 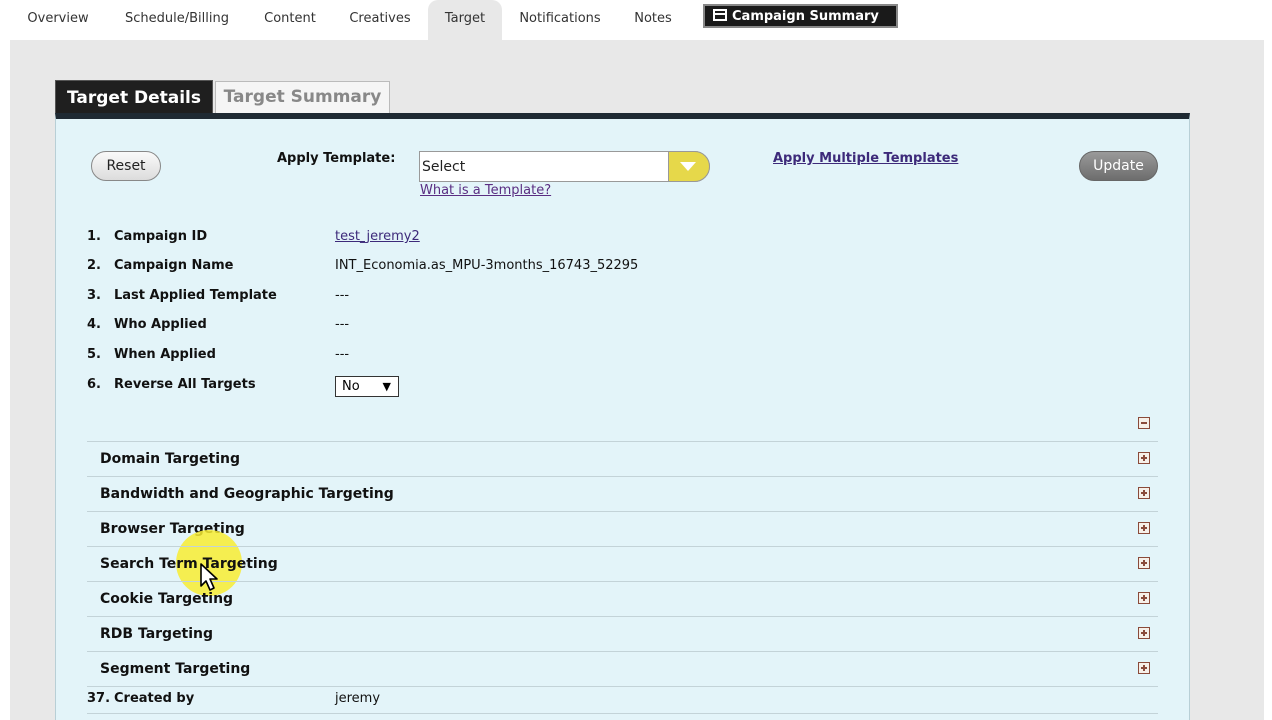 I want to click on reset-button: Reset, so click(x=126, y=166).